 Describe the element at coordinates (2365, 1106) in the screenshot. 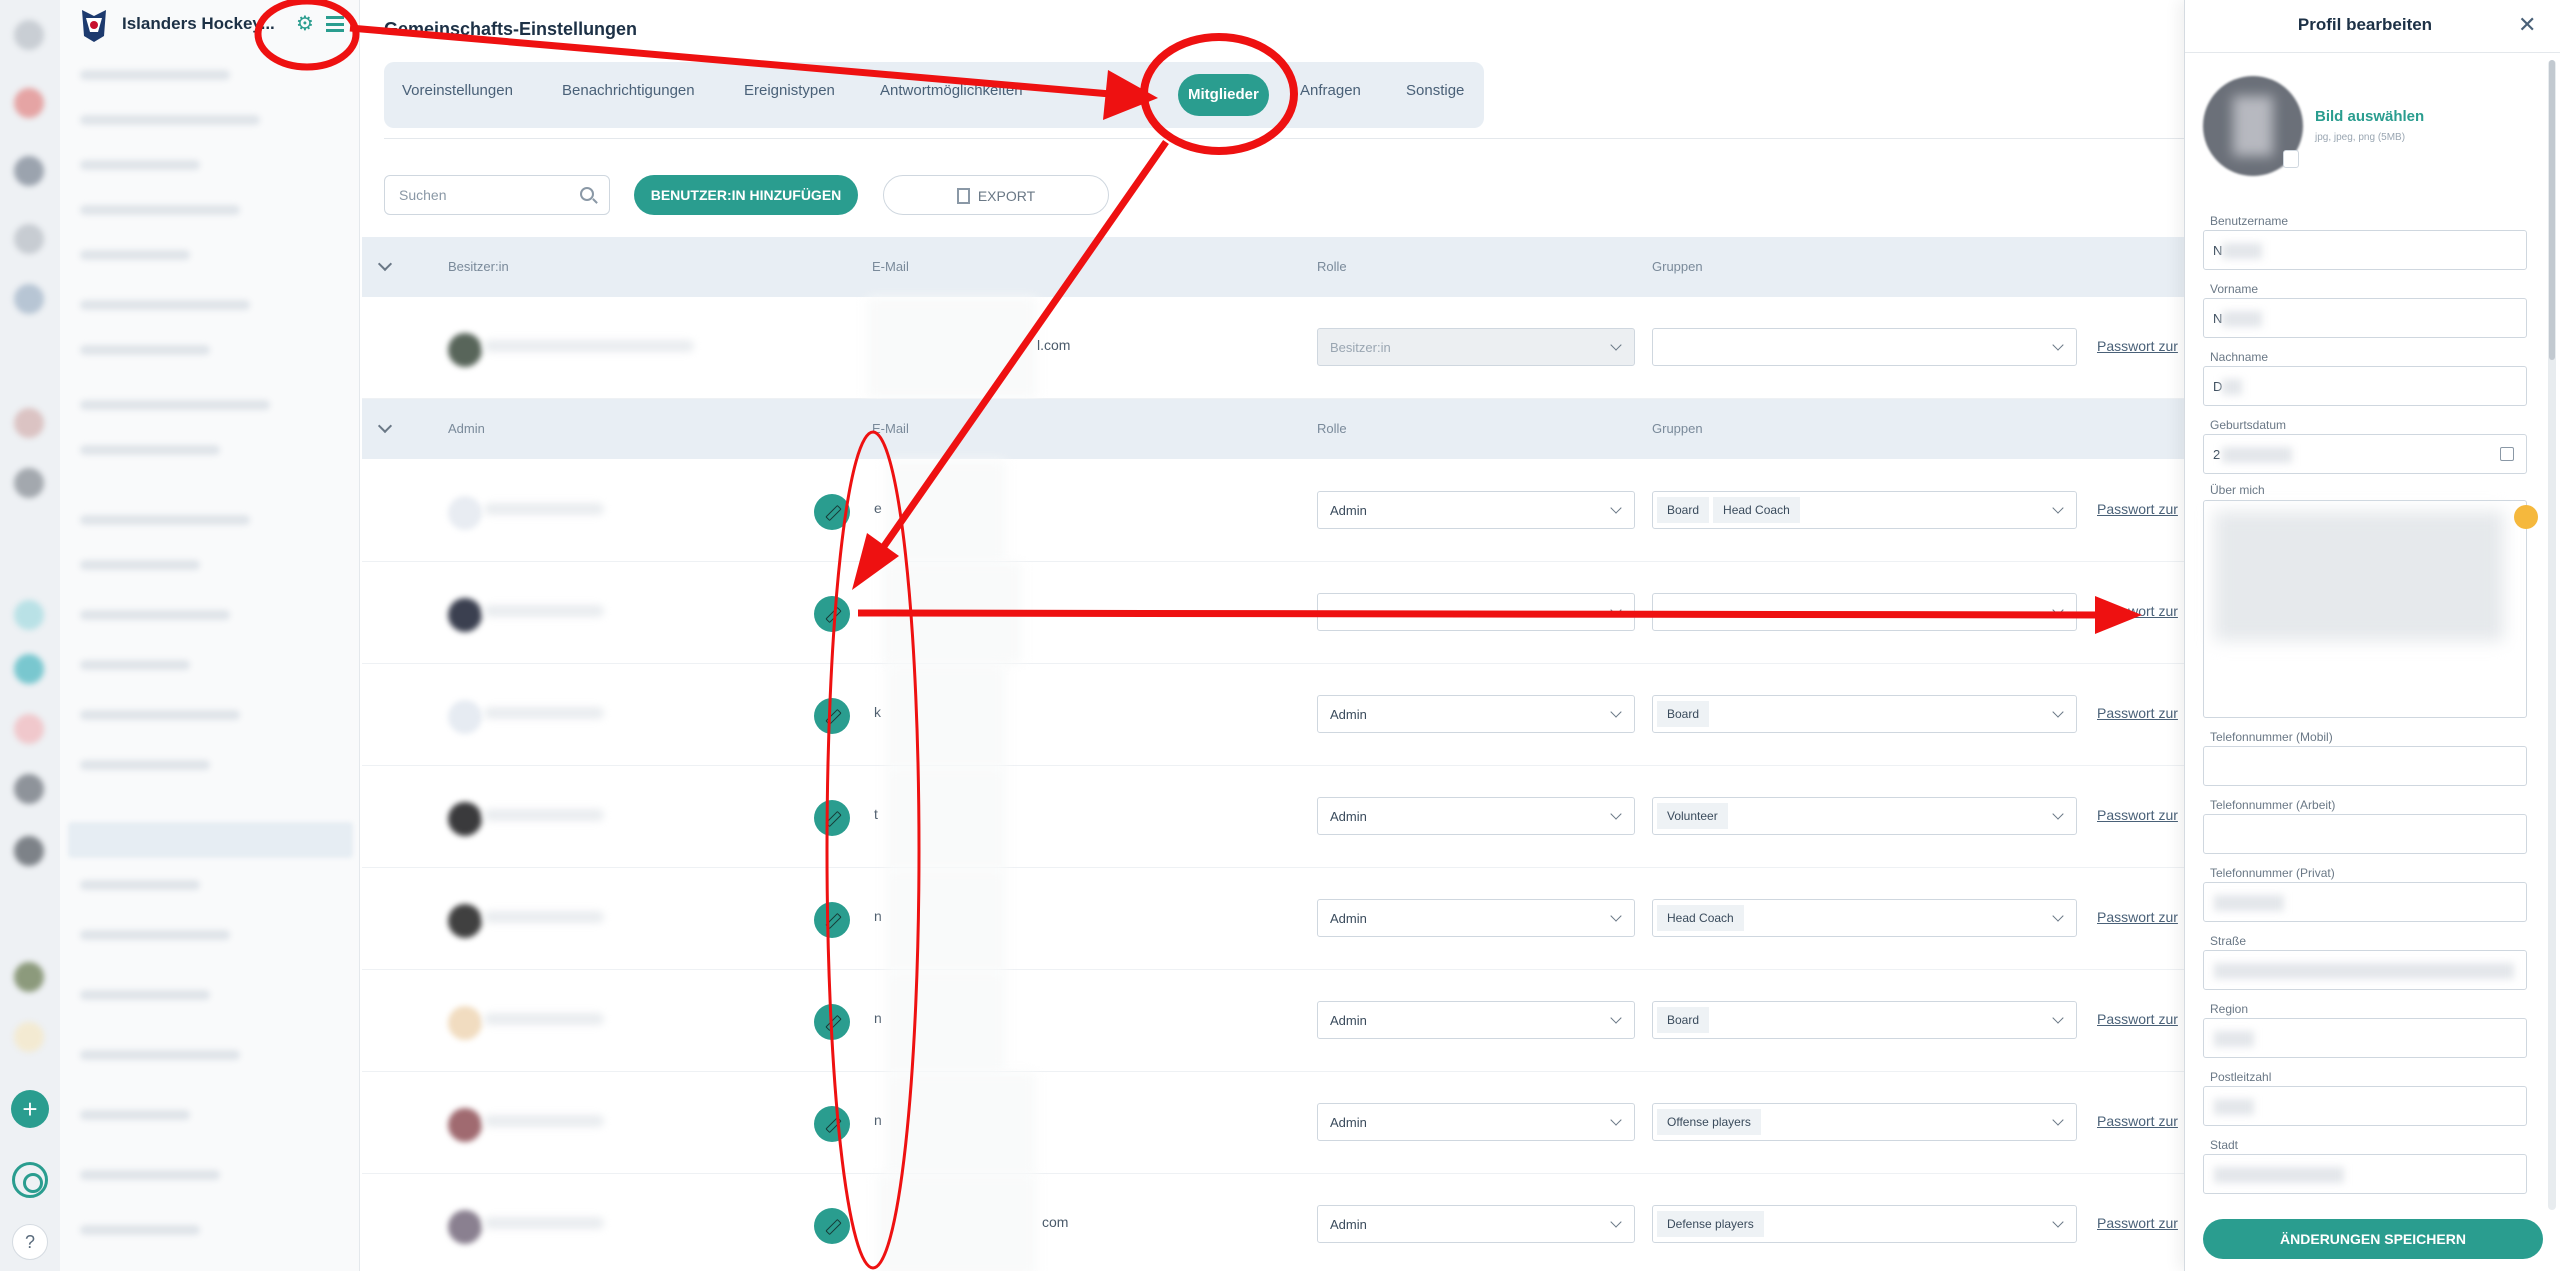

I see `postal-code-field` at that location.